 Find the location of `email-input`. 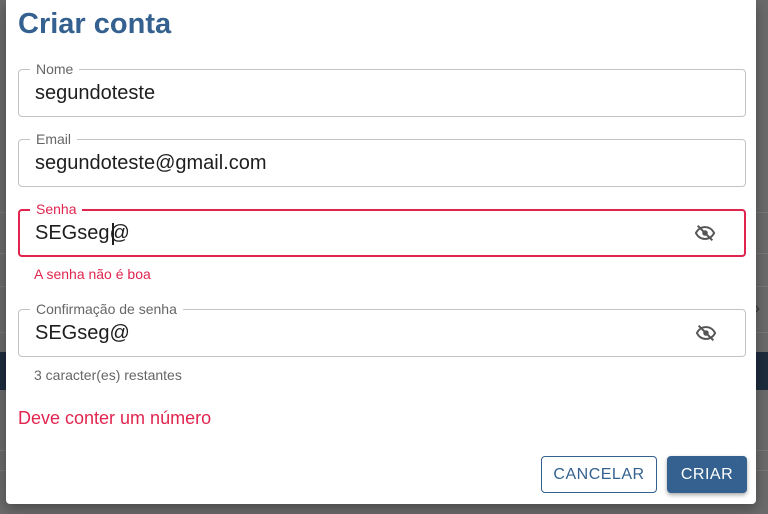

email-input is located at coordinates (360, 163).